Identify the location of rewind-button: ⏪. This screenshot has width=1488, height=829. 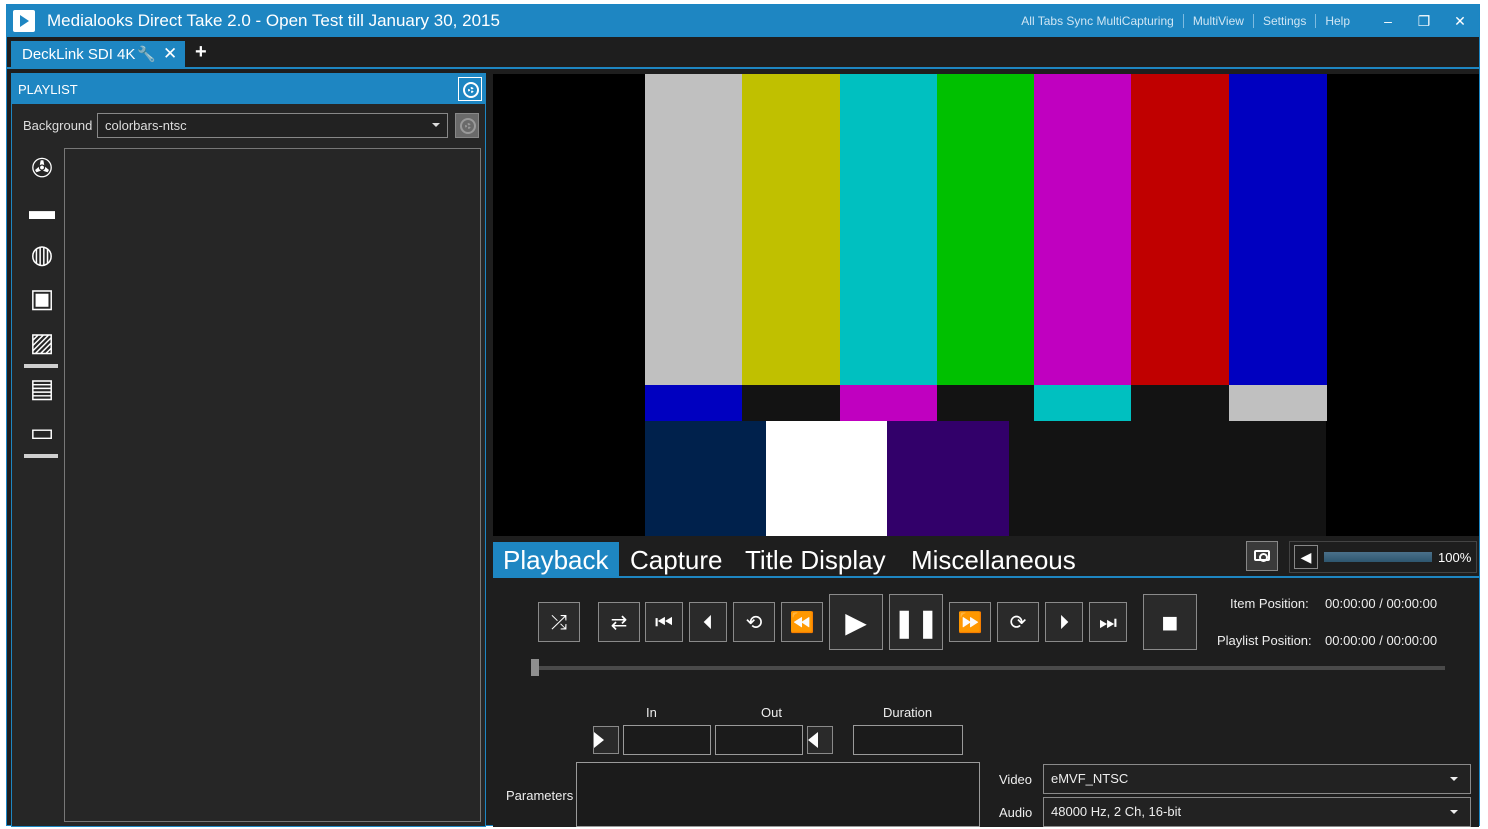
(802, 622).